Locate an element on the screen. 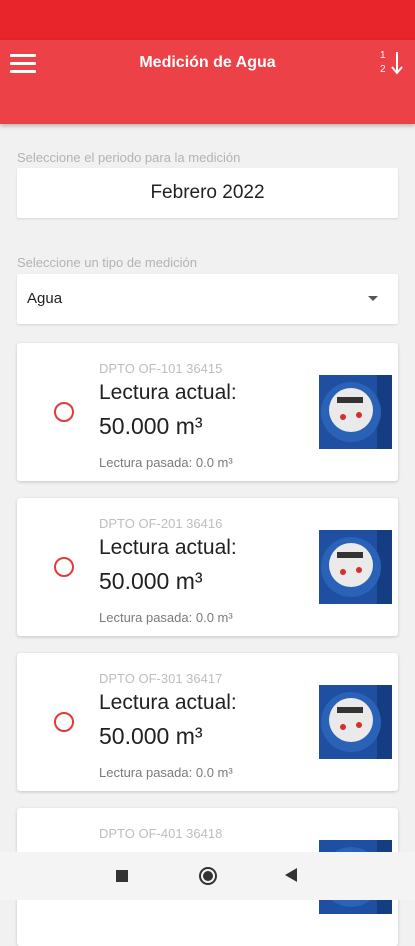  dropdown-arrow-icon is located at coordinates (373, 298).